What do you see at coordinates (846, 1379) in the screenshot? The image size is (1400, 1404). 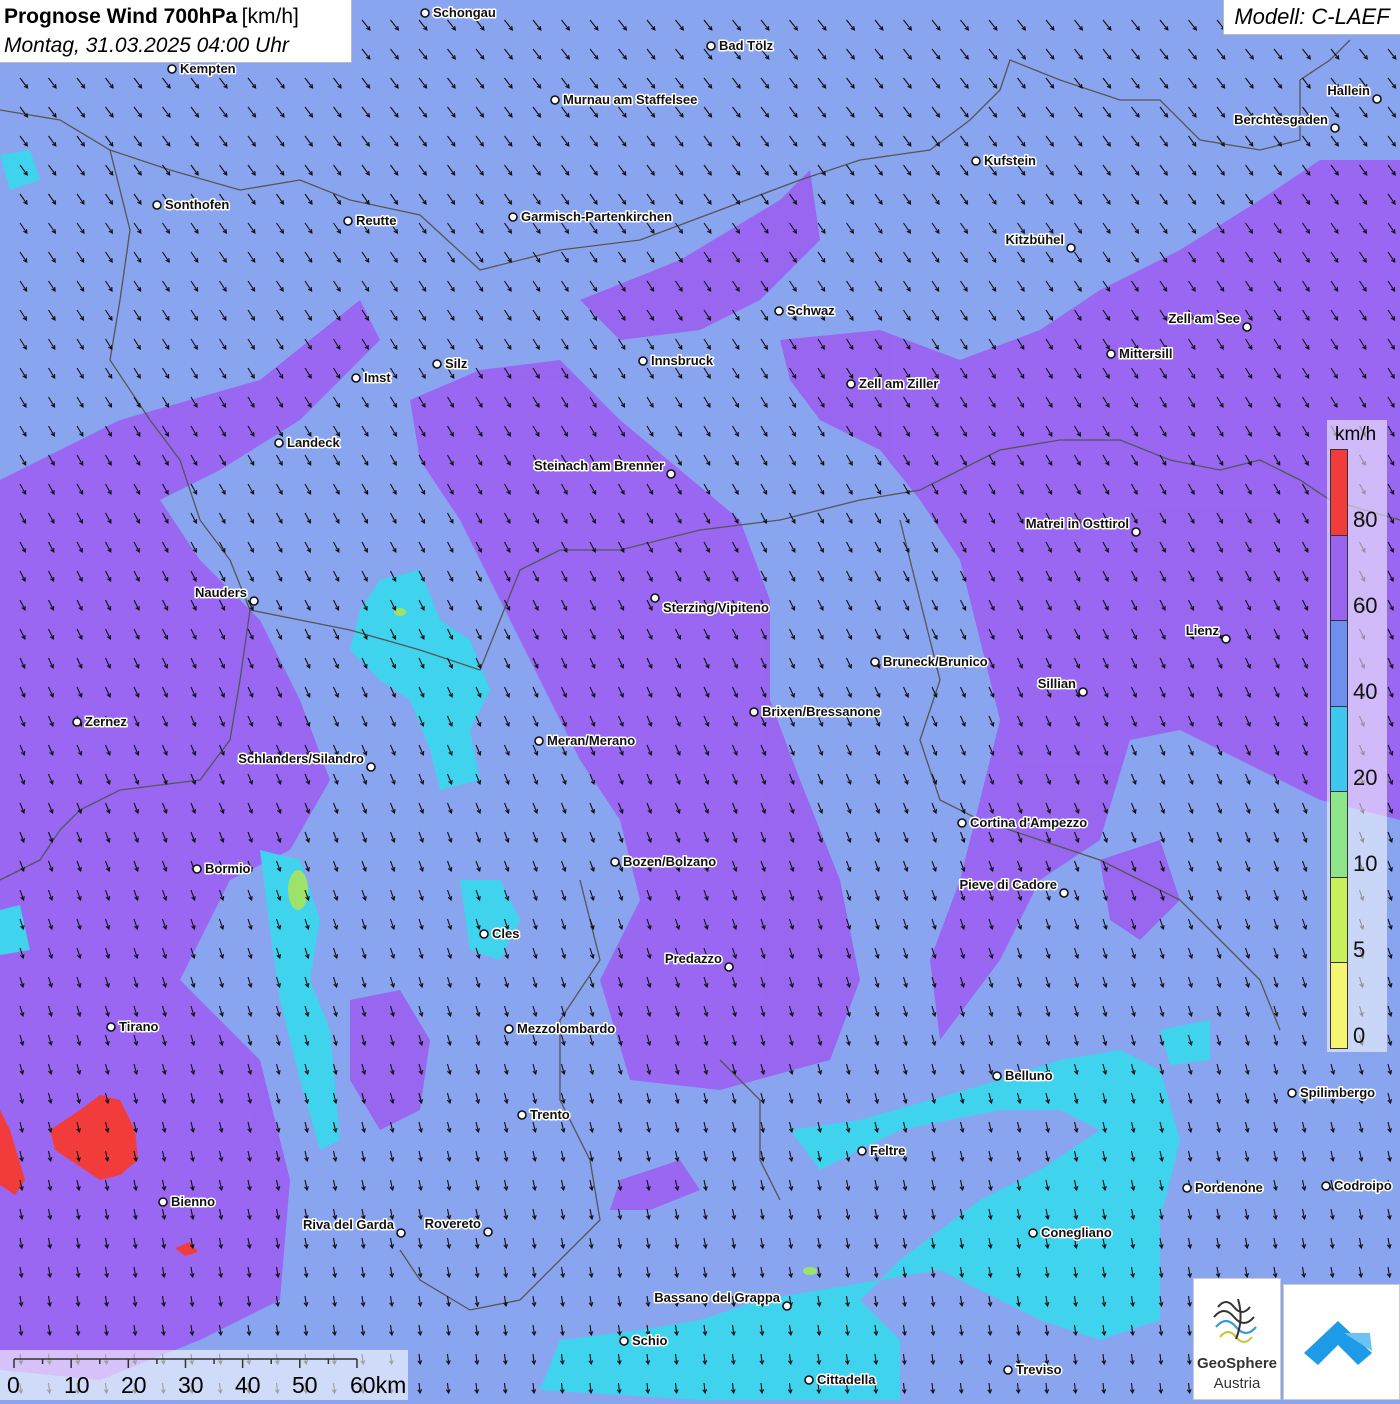 I see `city-label: Cittadella` at bounding box center [846, 1379].